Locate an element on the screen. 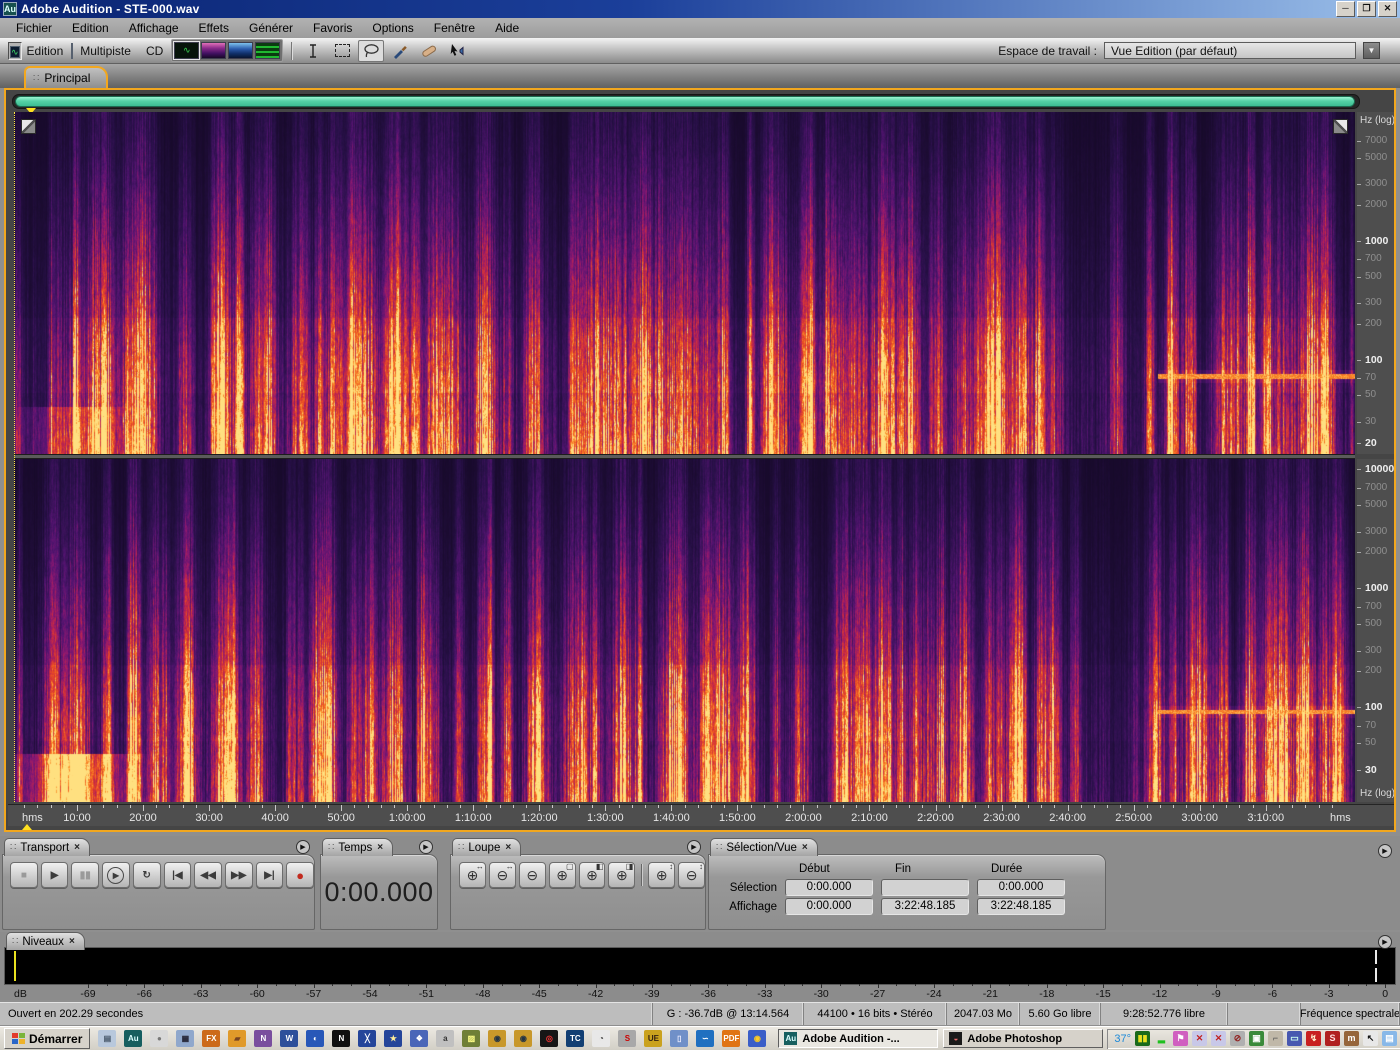 The height and width of the screenshot is (1050, 1400). zoom-in-horizontal-button: ⊕ ↔ is located at coordinates (472, 875).